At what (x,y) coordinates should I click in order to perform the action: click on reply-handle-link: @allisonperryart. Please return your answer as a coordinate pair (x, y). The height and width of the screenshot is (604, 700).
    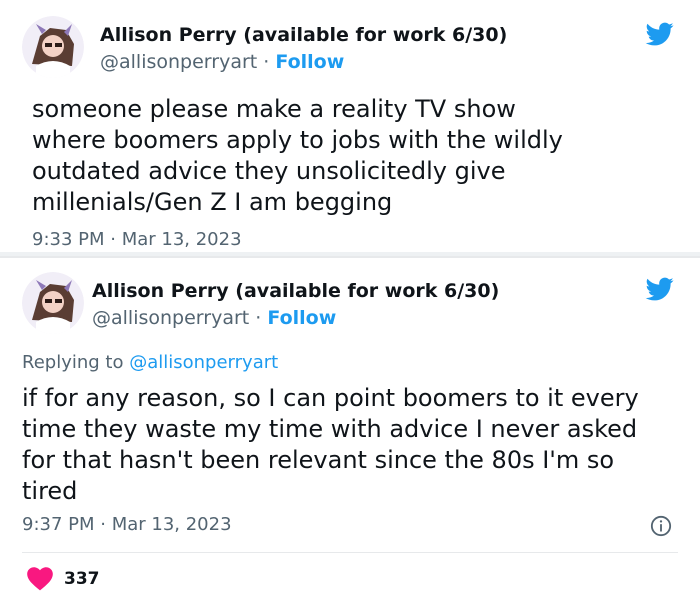
    Looking at the image, I should click on (203, 362).